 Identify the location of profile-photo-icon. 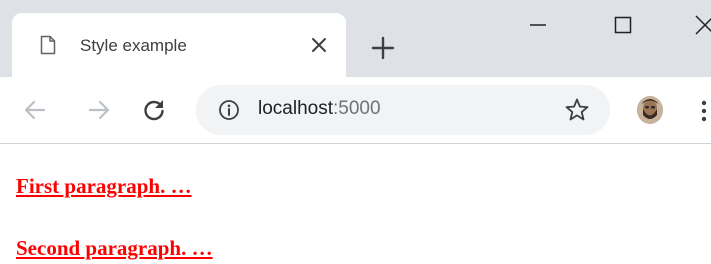
(650, 110).